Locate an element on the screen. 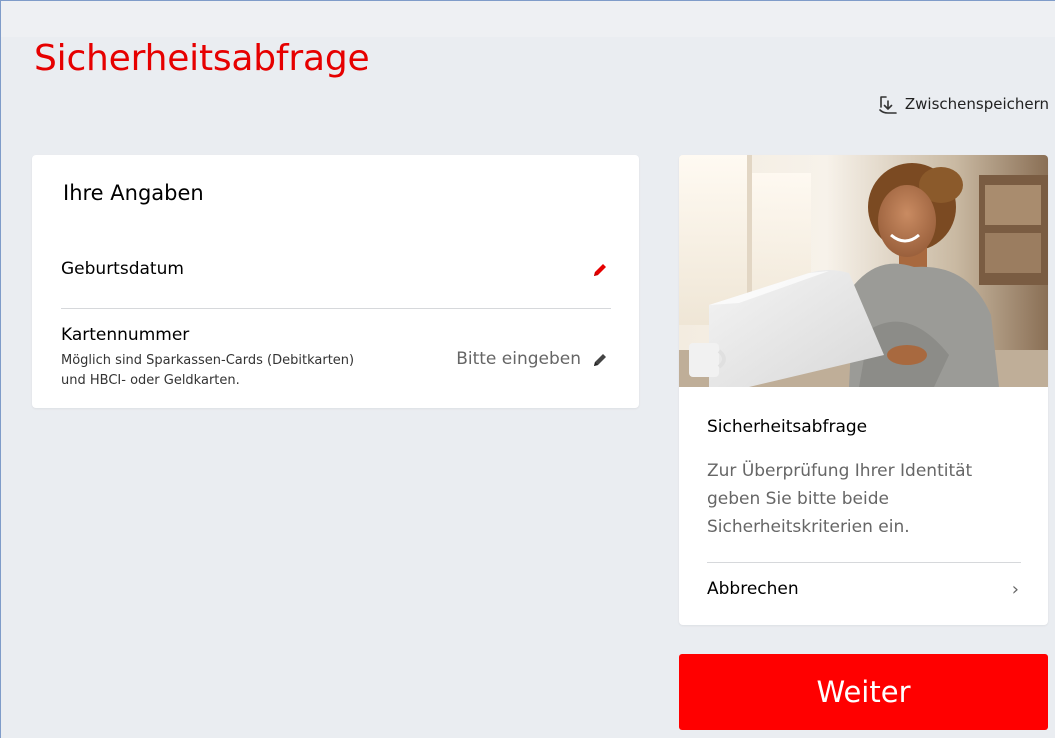 This screenshot has height=738, width=1055. download-arrow-icon is located at coordinates (888, 104).